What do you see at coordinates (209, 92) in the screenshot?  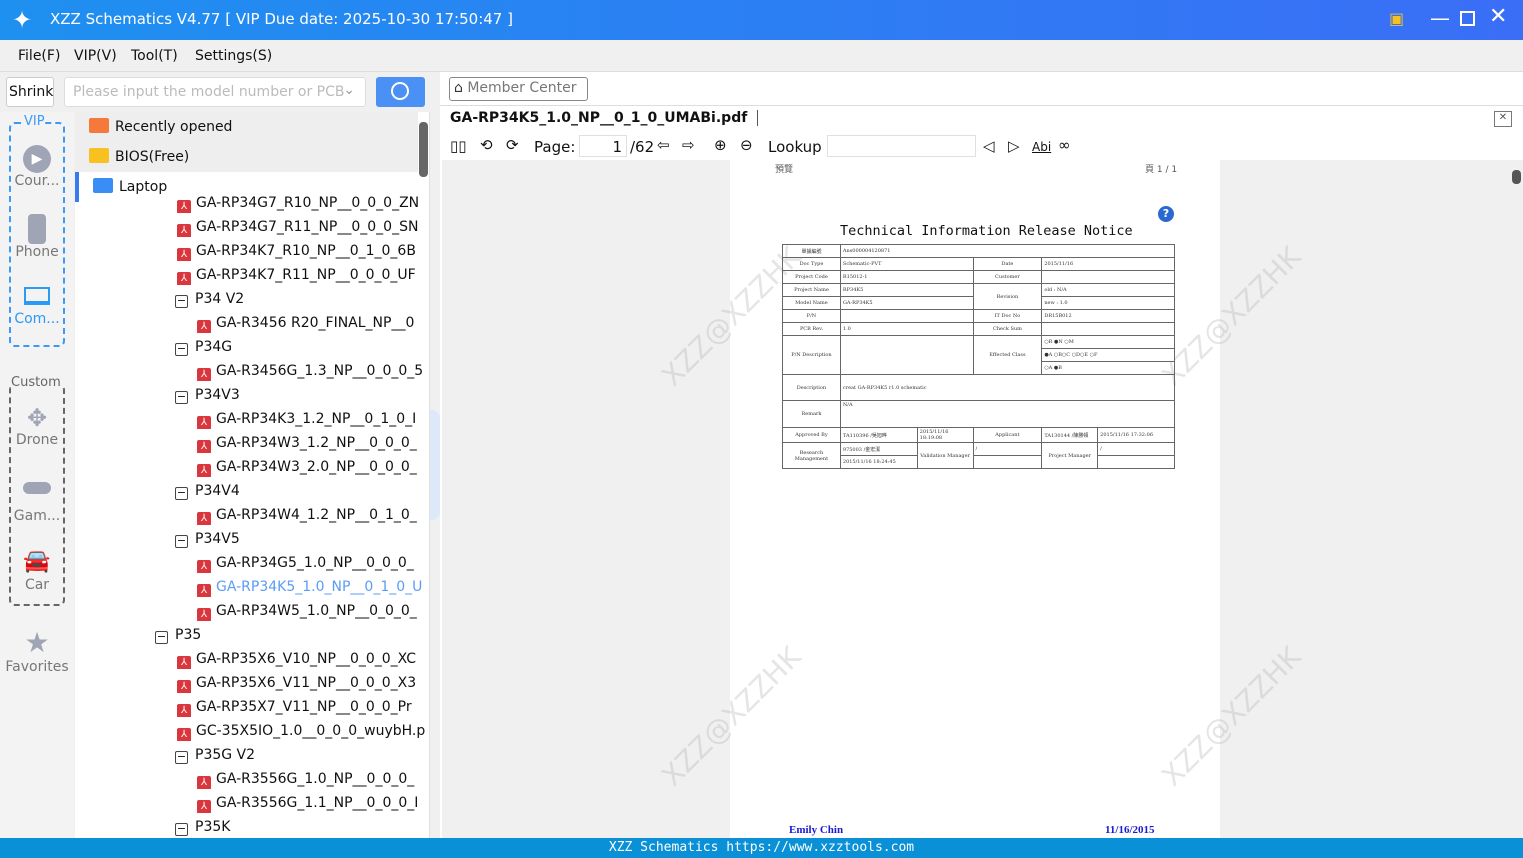 I see `search-placeholder: Please input the model number or PCB` at bounding box center [209, 92].